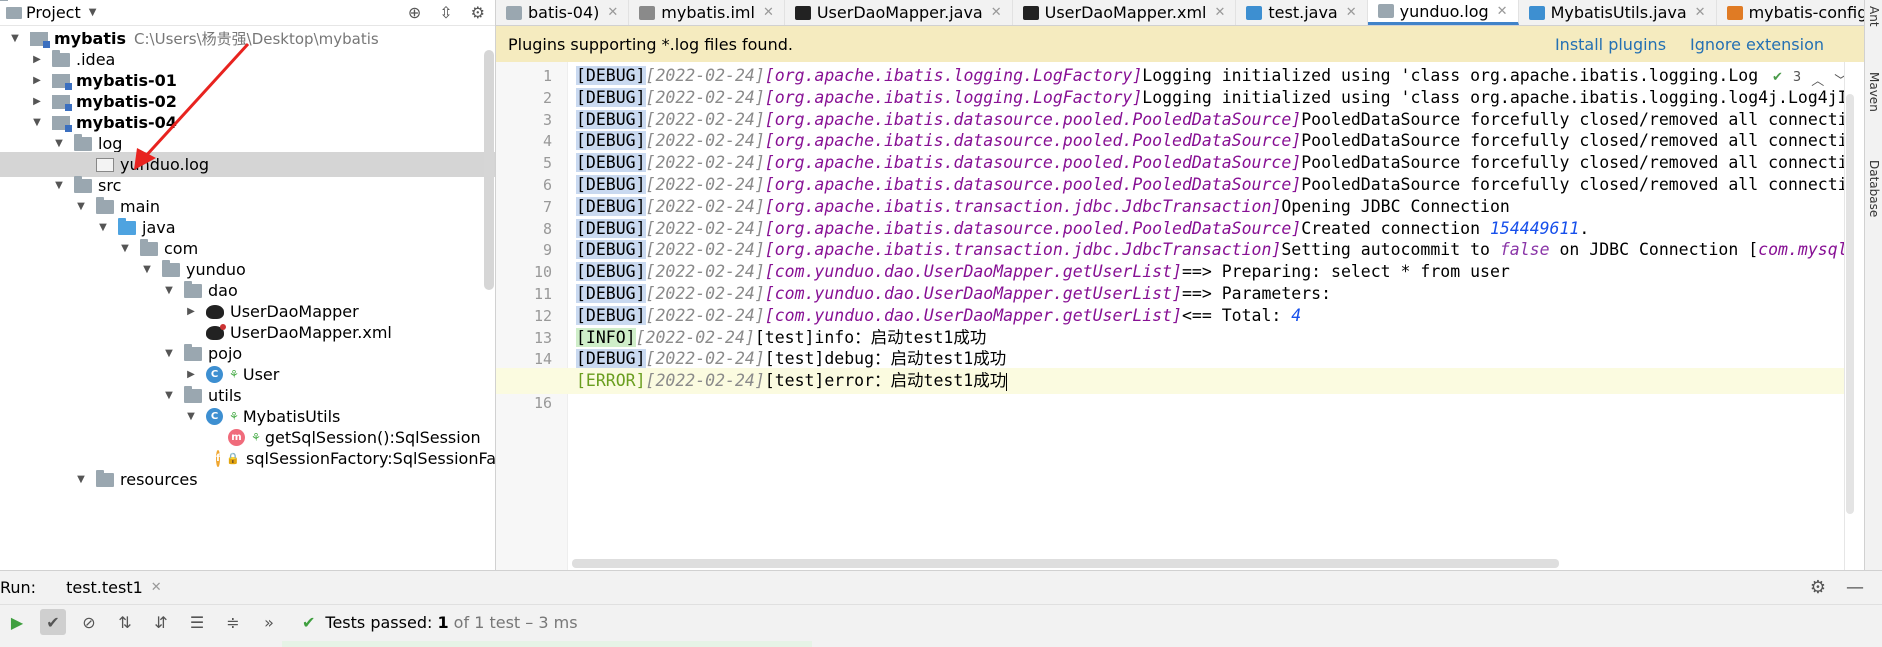 The height and width of the screenshot is (647, 1882). I want to click on log-line: [ERROR][2022-02-24][test]error：启动test1成功, so click(1170, 381).